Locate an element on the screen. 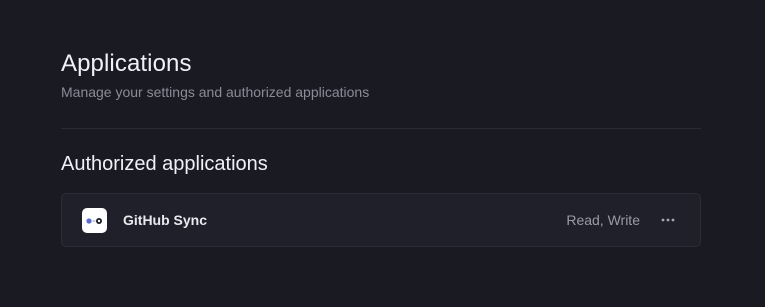 Image resolution: width=765 pixels, height=307 pixels. authorized-applications-heading: Authorized applications is located at coordinates (164, 164).